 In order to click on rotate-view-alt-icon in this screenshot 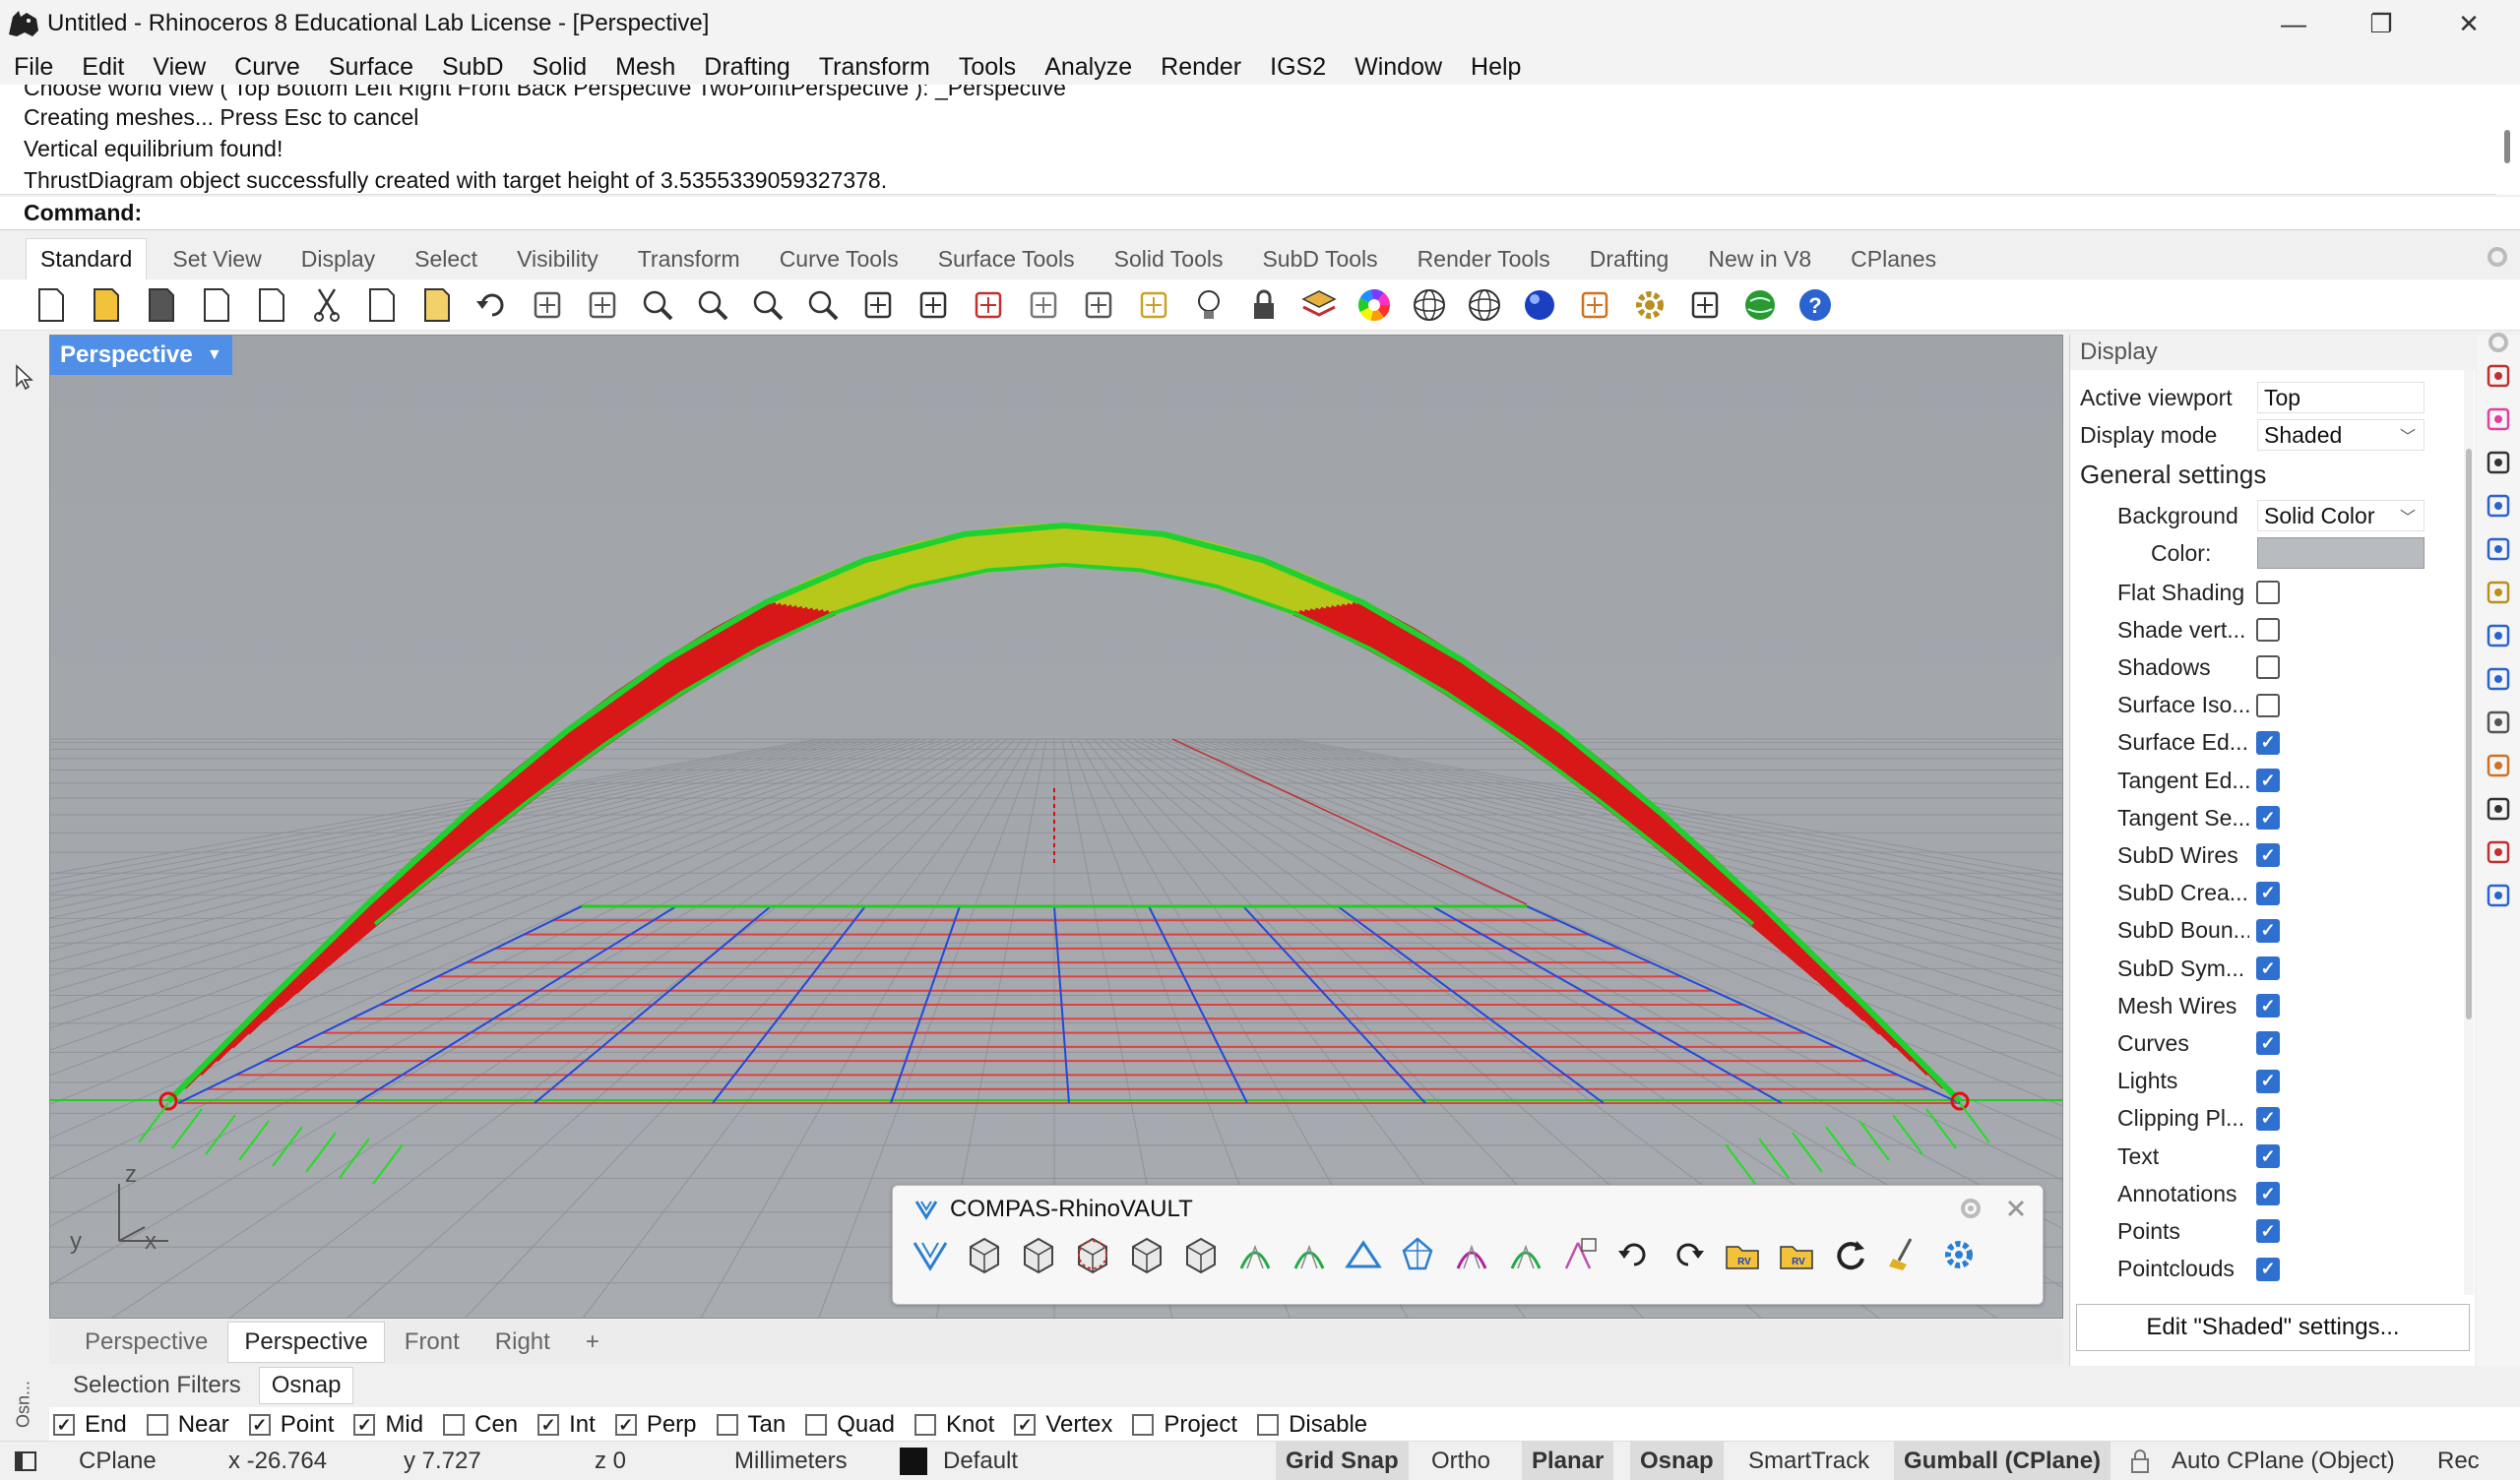, I will do `click(878, 305)`.